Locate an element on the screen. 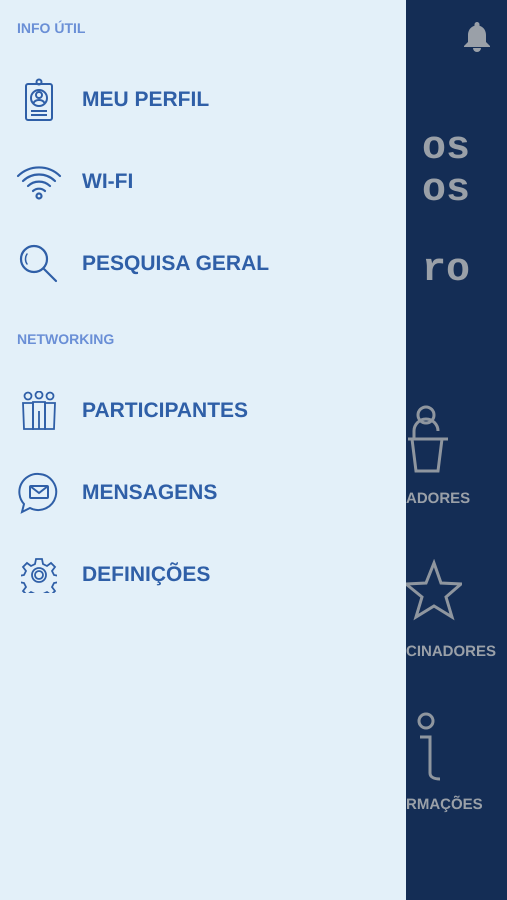  menu-item: PARTICIPANTES is located at coordinates (165, 411).